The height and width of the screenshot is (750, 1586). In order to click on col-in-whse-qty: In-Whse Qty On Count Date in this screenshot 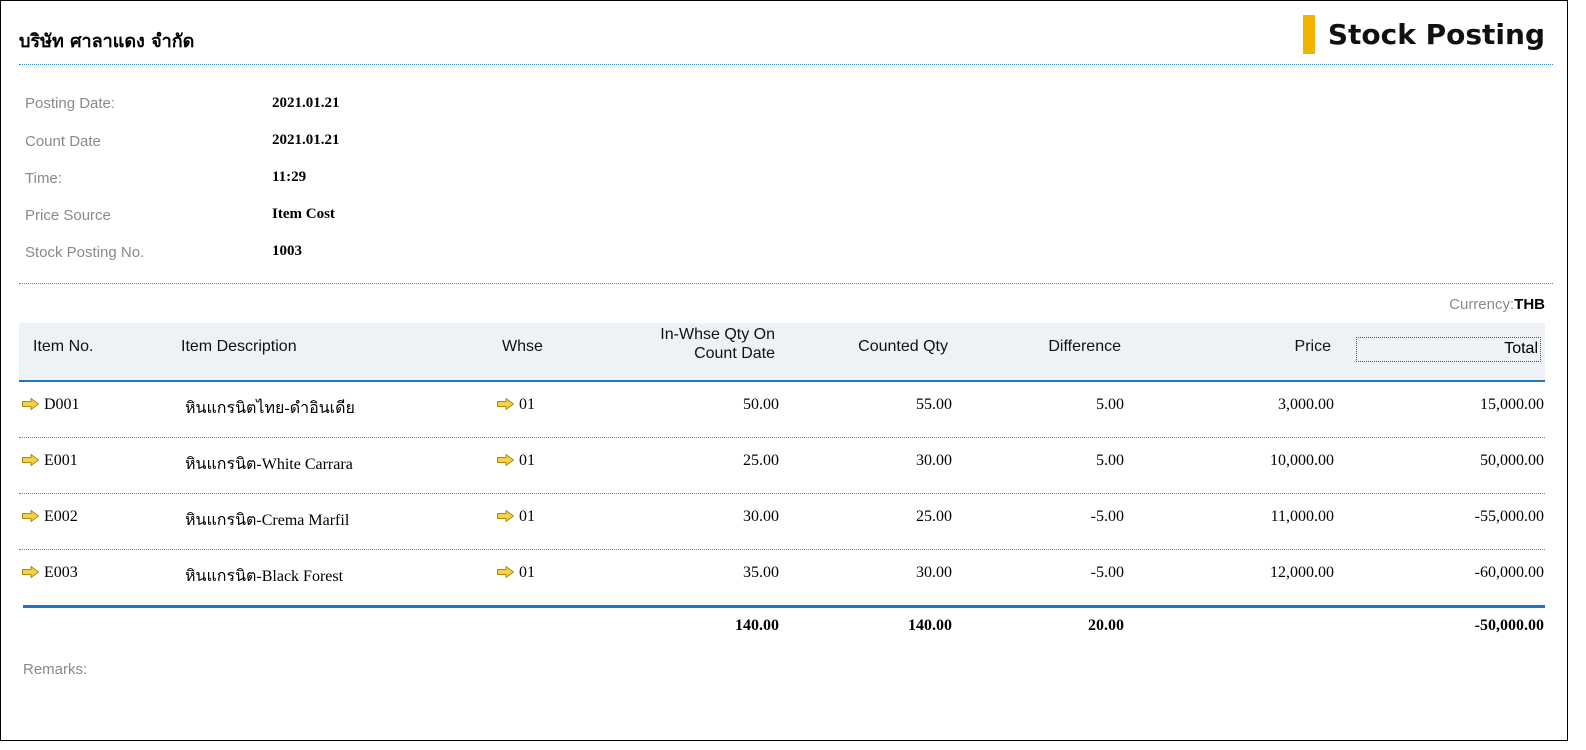, I will do `click(675, 344)`.